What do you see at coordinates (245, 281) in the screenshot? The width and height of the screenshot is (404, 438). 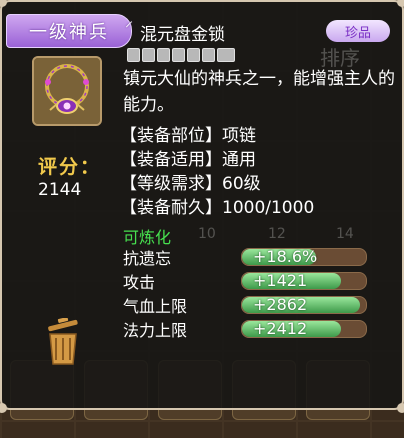 I see `stat-row: 攻击 +1421` at bounding box center [245, 281].